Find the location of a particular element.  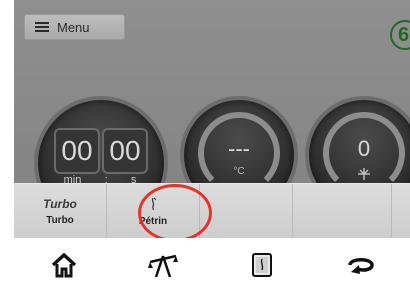

recipe-button is located at coordinates (262, 265).